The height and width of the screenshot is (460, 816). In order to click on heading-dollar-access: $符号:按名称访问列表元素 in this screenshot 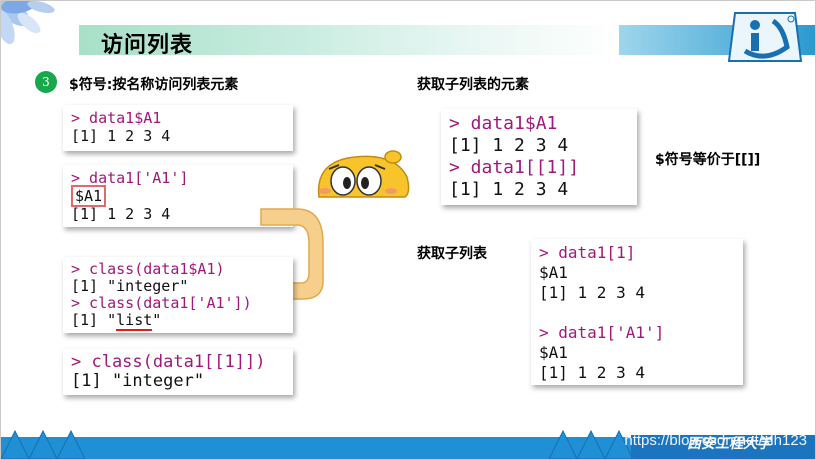, I will do `click(154, 85)`.